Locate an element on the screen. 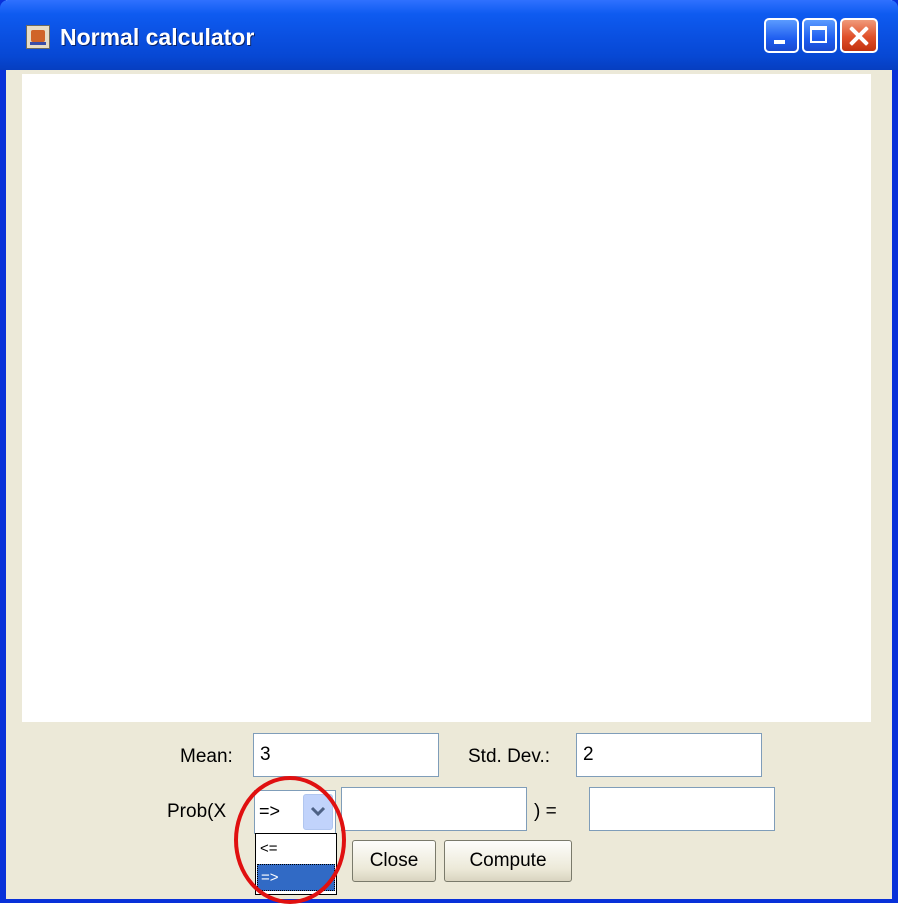 Image resolution: width=898 pixels, height=904 pixels. dropdown-option-le: <= is located at coordinates (296, 849).